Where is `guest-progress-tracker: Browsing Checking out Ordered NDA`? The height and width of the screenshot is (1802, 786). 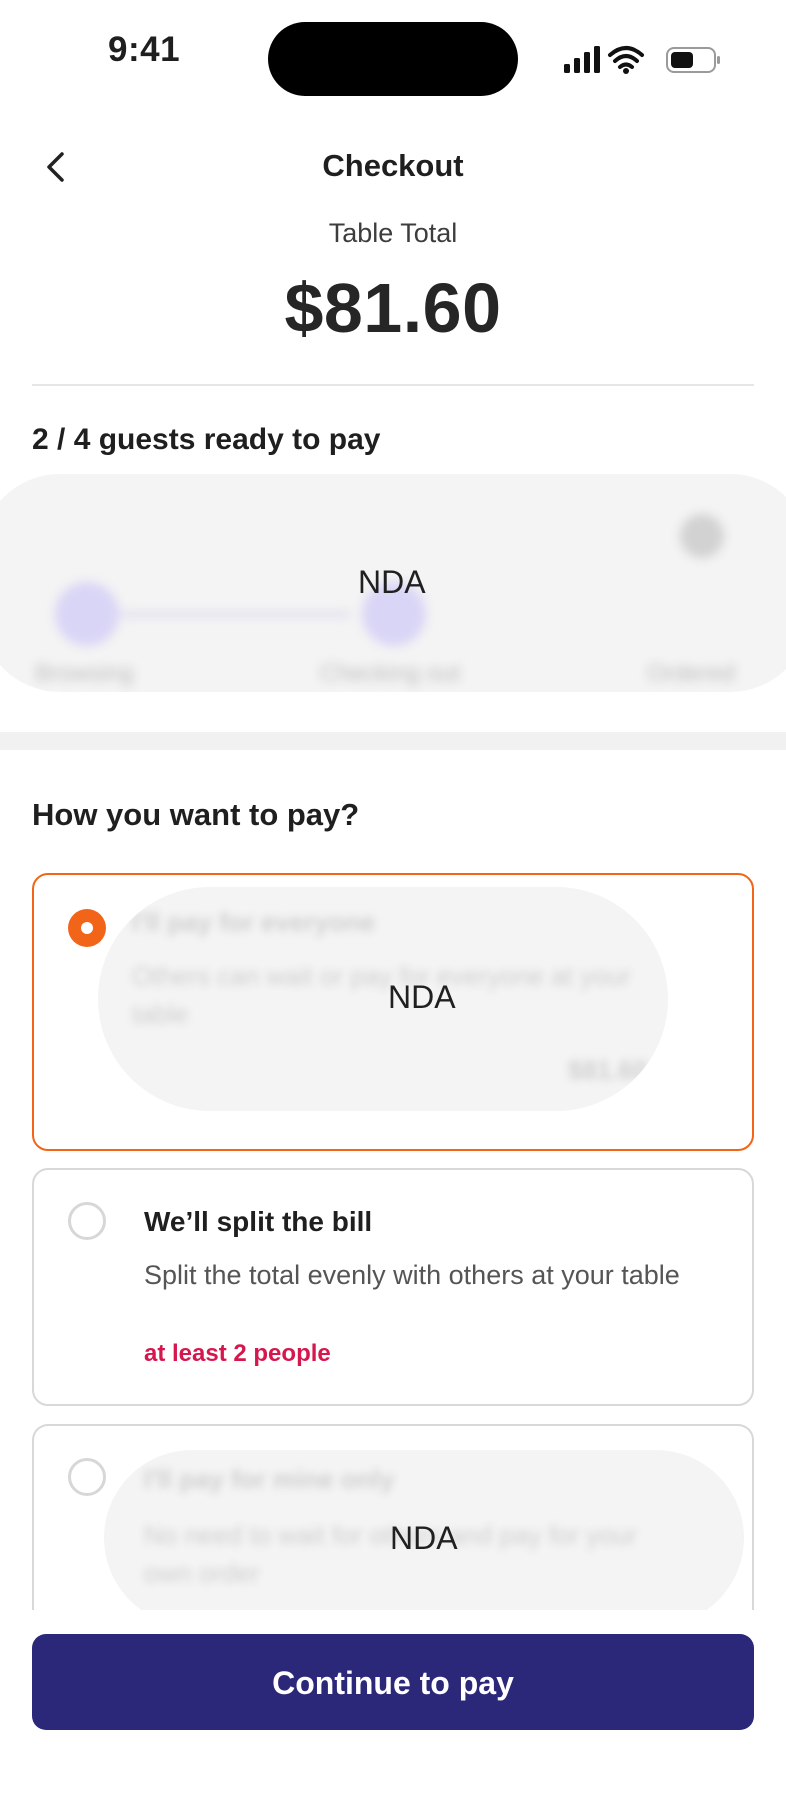
guest-progress-tracker: Browsing Checking out Ordered NDA is located at coordinates (393, 583).